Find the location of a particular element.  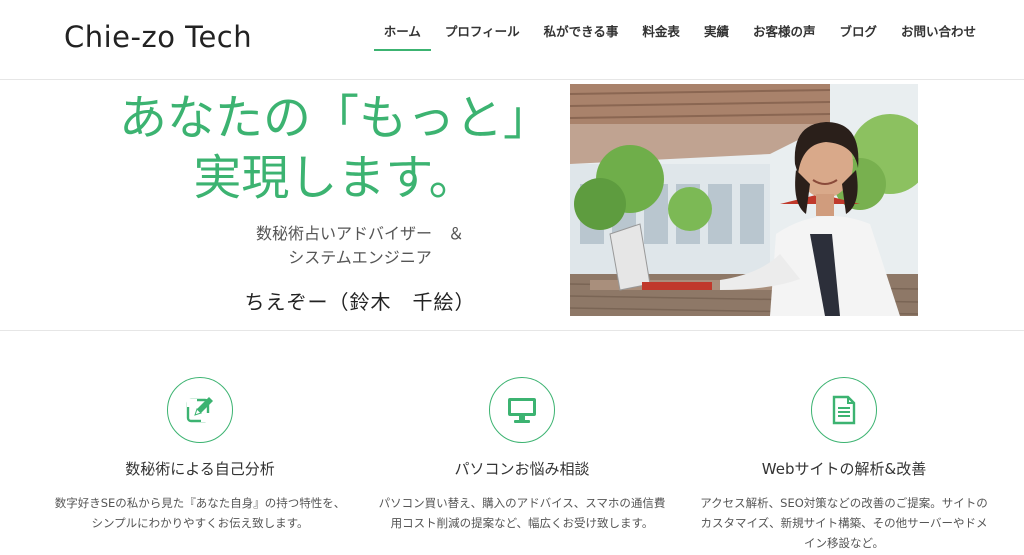

service-description-line: アクセス解析、SEO対策などの改善のご提案。サイトの is located at coordinates (844, 503).